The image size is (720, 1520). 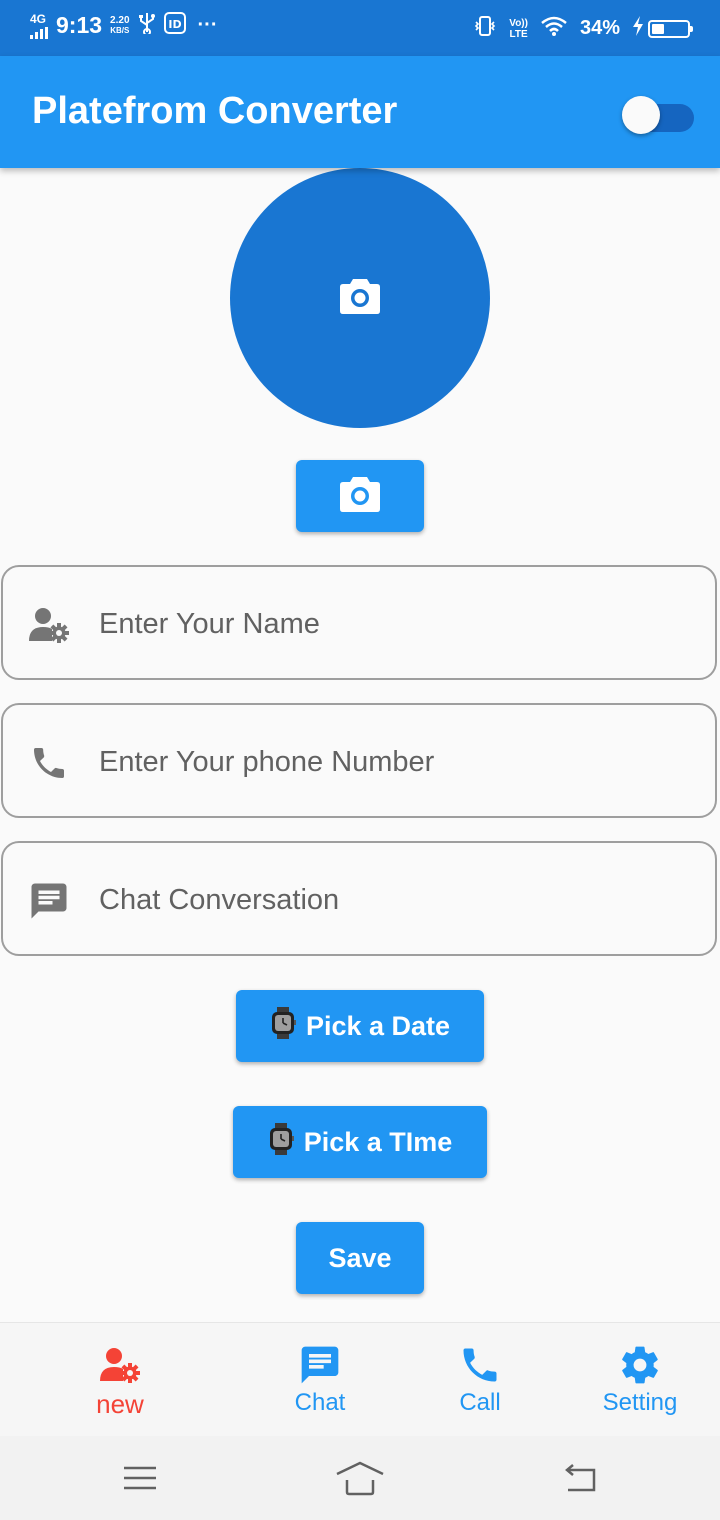 I want to click on nav-item-new: new, so click(x=120, y=1380).